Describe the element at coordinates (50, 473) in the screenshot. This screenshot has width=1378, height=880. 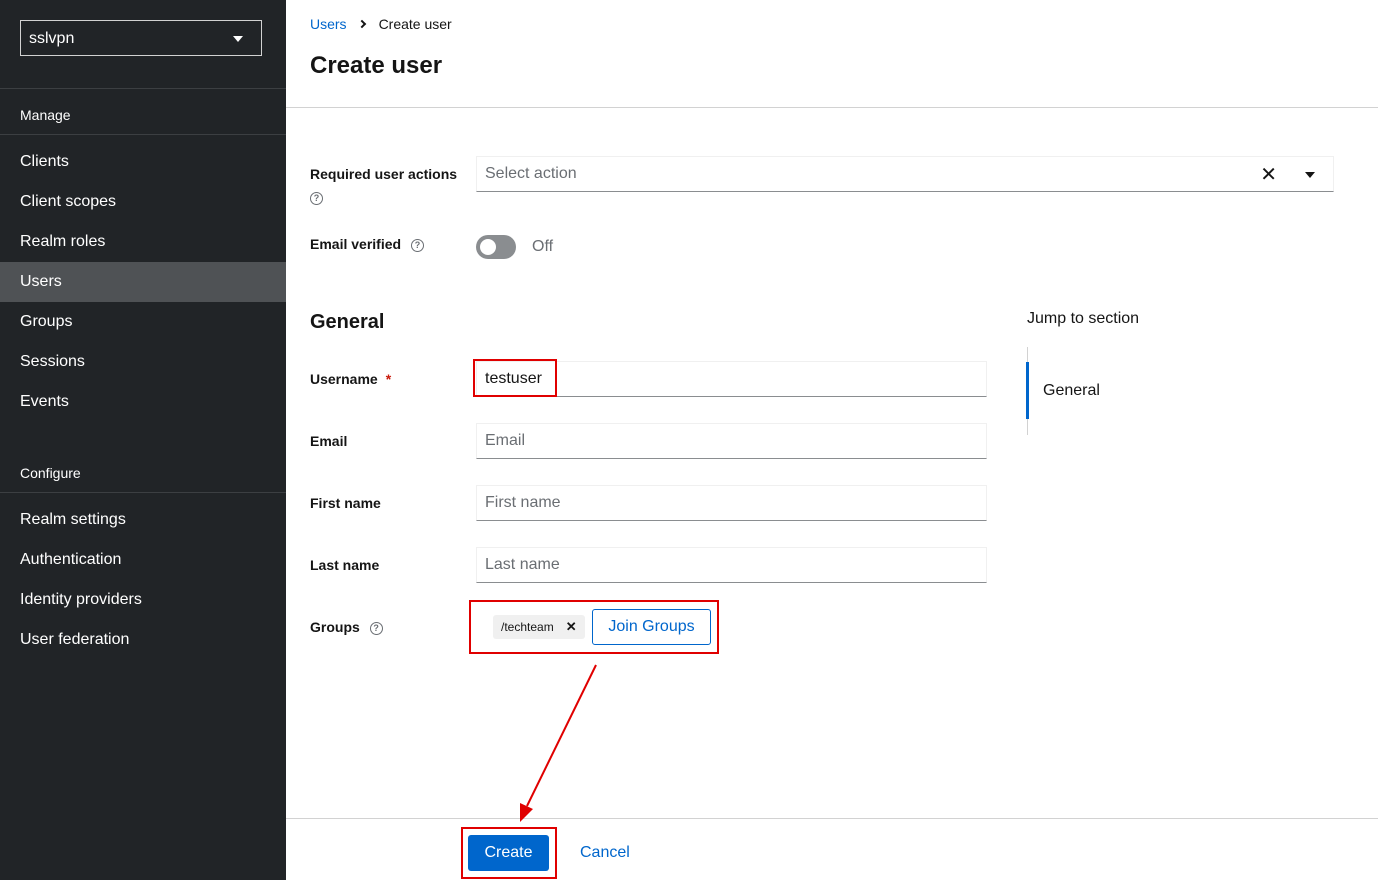
I see `nav-section-configure: Configure` at that location.